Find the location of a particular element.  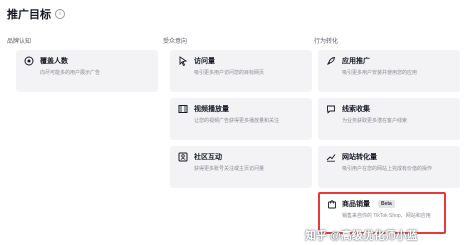

chat-icon is located at coordinates (331, 109).